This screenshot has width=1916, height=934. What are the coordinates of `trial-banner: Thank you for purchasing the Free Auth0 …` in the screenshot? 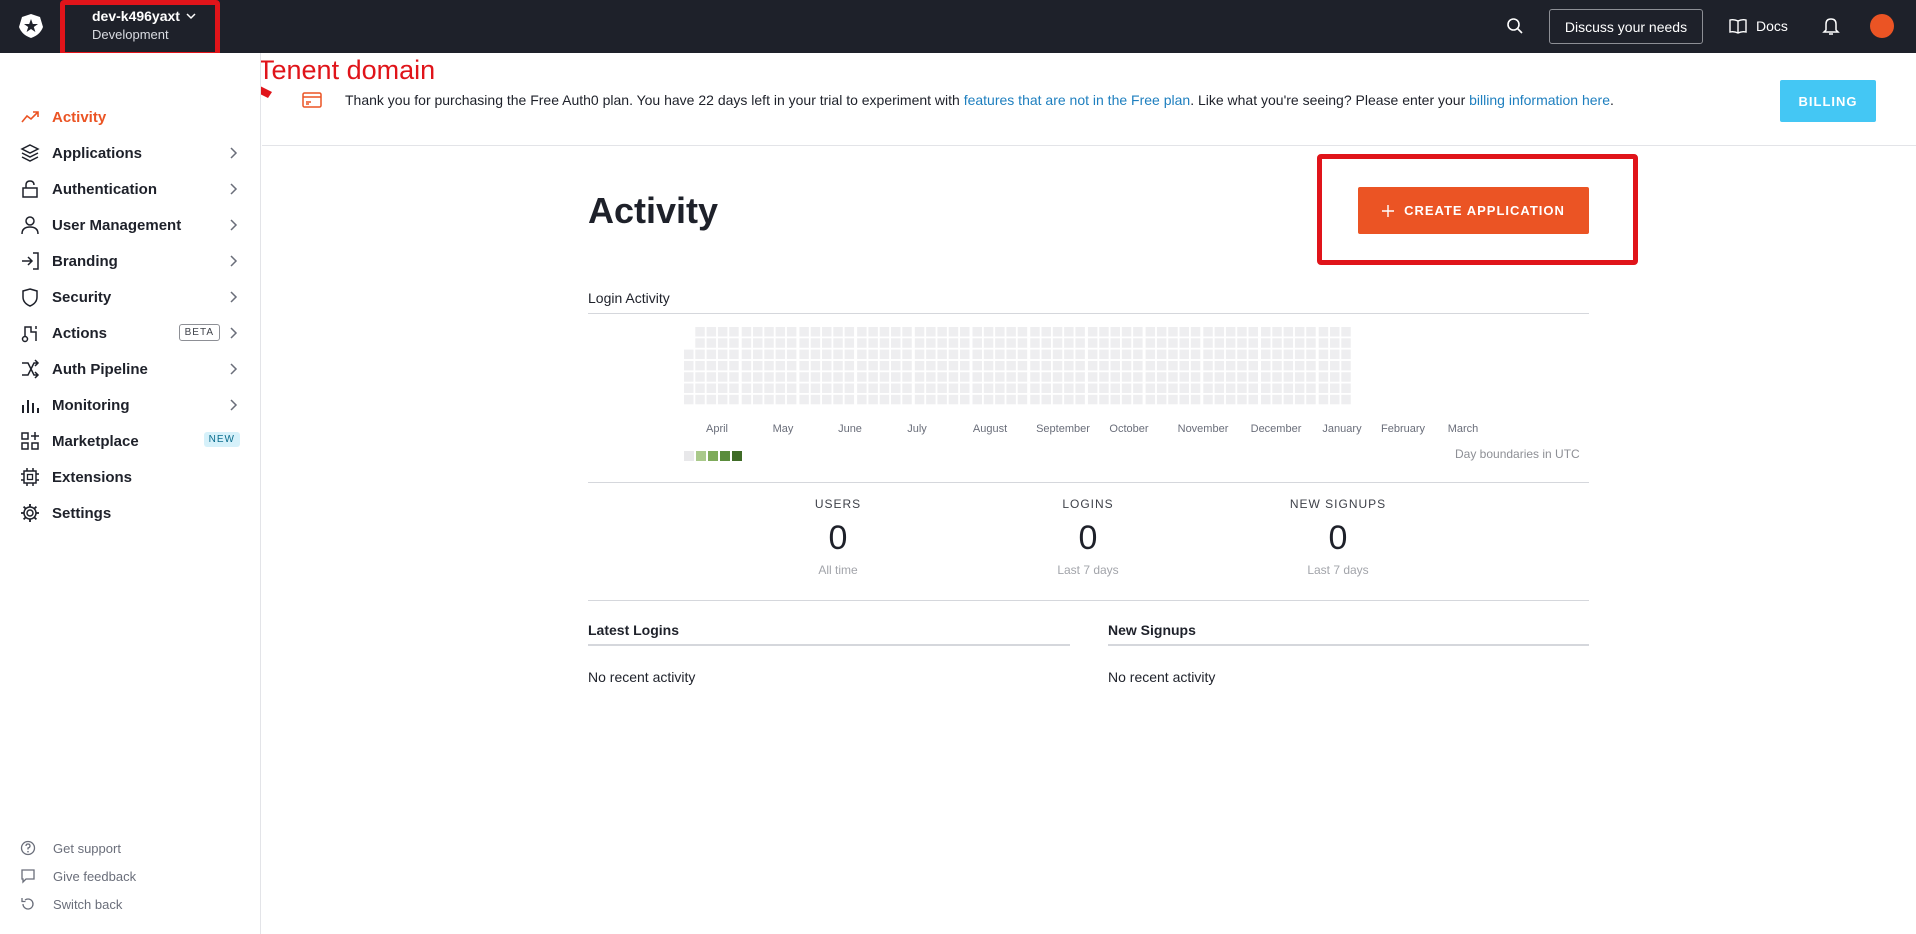 It's located at (1089, 99).